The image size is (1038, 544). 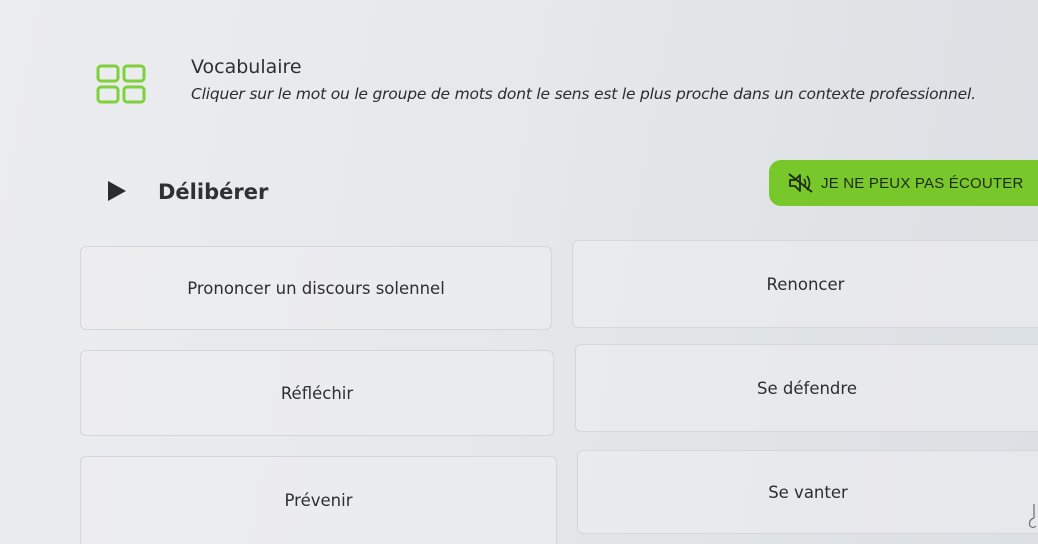 What do you see at coordinates (806, 388) in the screenshot?
I see `option-se-defendre: Se défendre` at bounding box center [806, 388].